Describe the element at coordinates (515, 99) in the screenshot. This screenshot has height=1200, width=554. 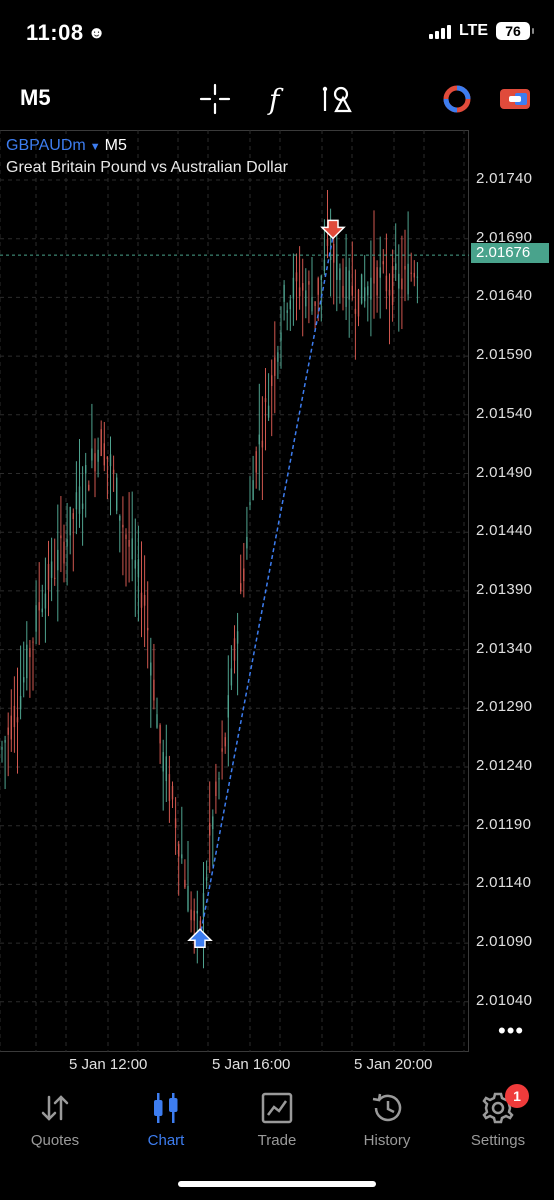
I see `trade-toggle-icon` at that location.